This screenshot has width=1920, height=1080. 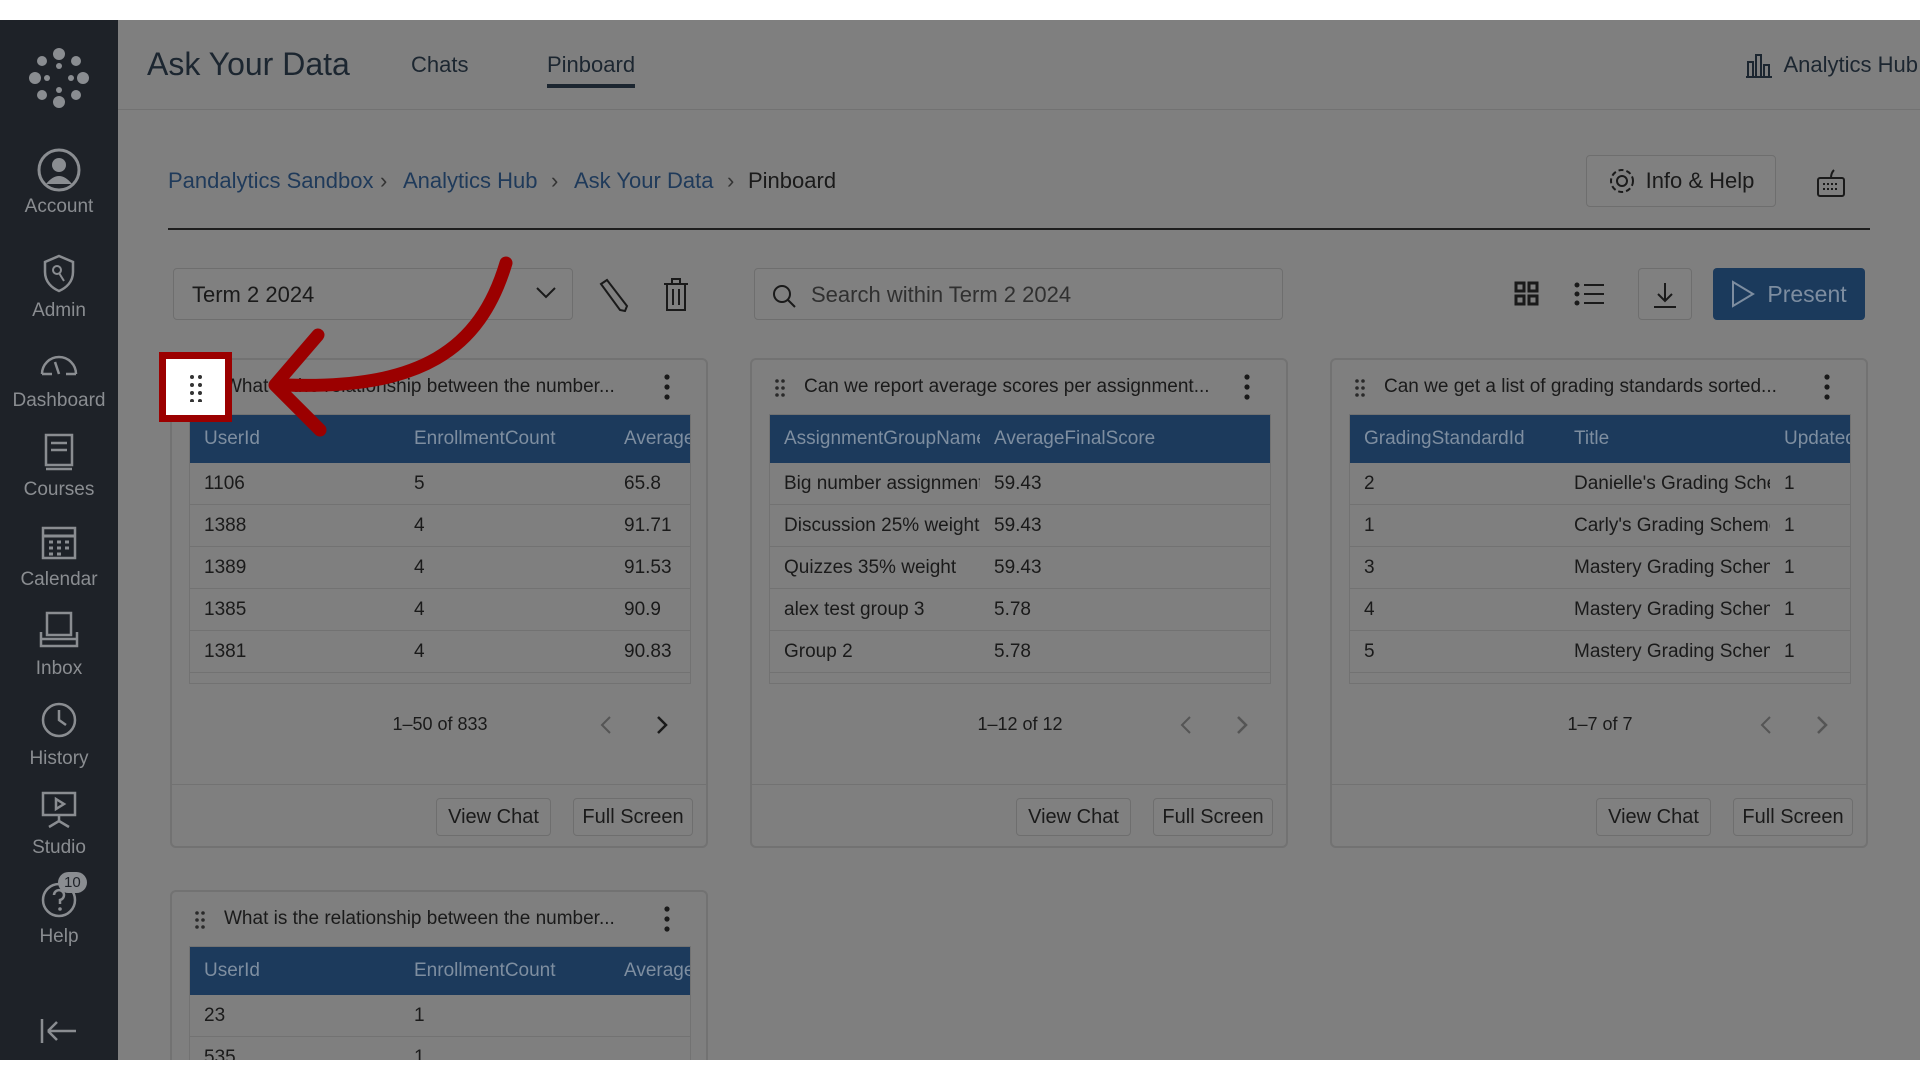 What do you see at coordinates (440, 610) in the screenshot?
I see `table-row: 1385 4 90.9` at bounding box center [440, 610].